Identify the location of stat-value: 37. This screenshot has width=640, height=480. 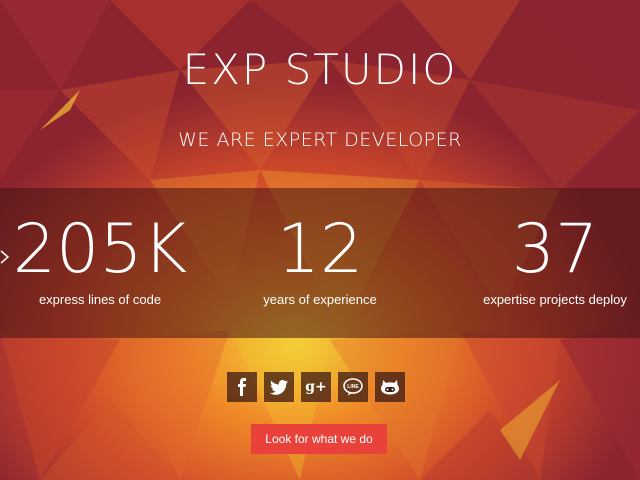
(555, 249).